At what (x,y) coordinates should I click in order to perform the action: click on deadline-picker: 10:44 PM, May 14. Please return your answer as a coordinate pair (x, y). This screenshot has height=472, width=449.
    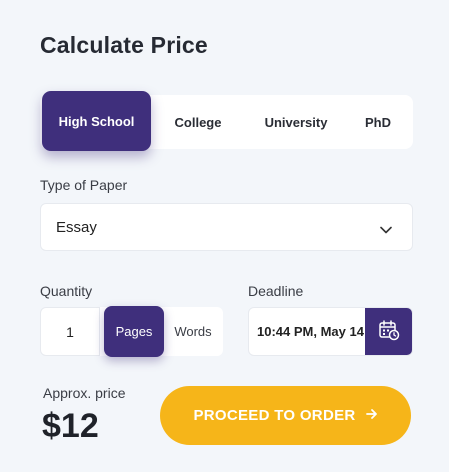
    Looking at the image, I should click on (330, 331).